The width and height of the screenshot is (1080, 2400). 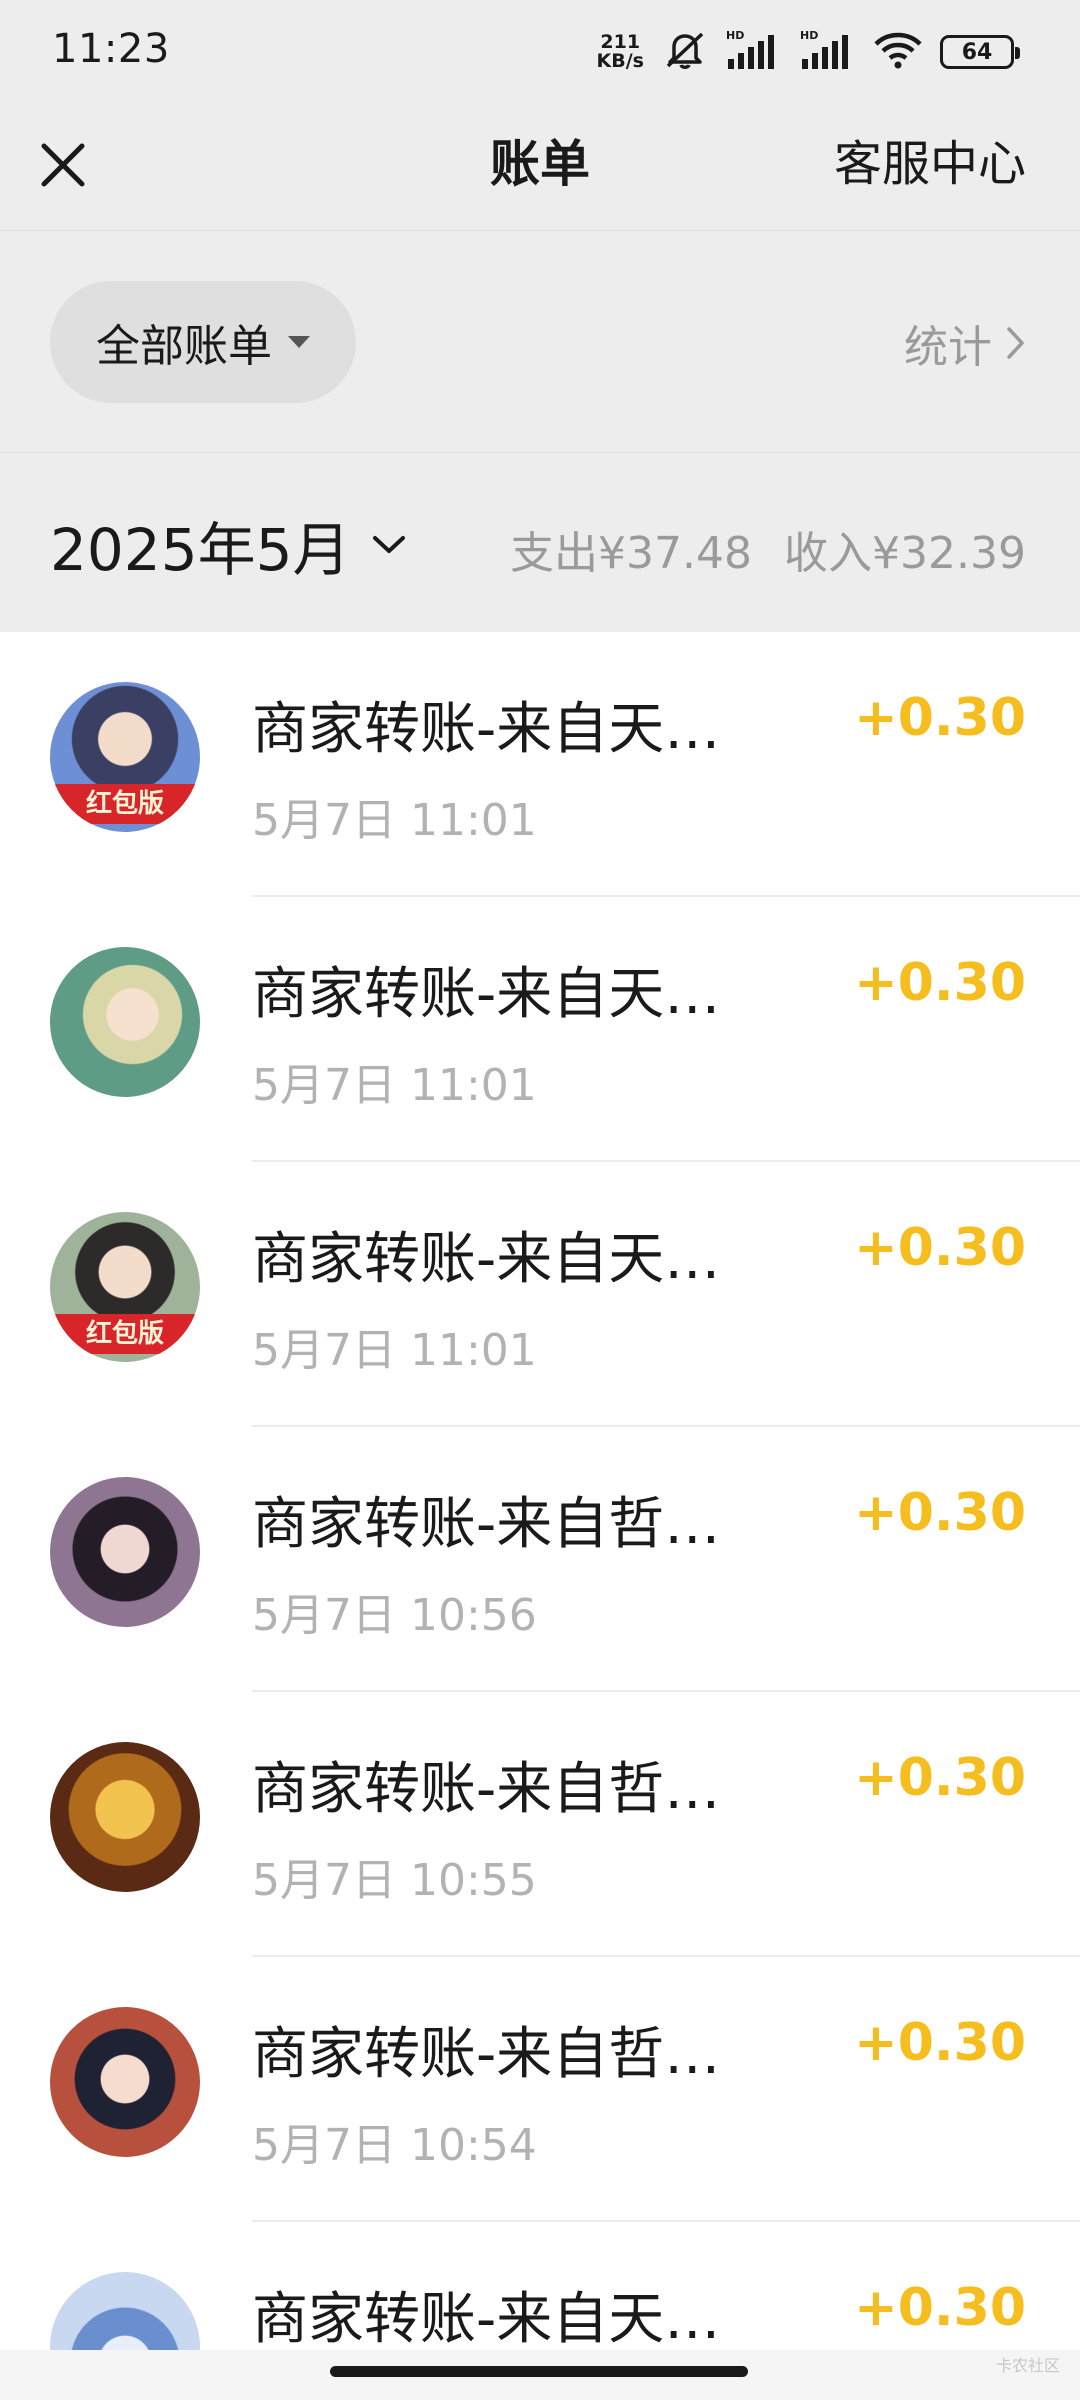 What do you see at coordinates (540, 50) in the screenshot?
I see `status-bar: 11:23 211 KB/s HD HD 64` at bounding box center [540, 50].